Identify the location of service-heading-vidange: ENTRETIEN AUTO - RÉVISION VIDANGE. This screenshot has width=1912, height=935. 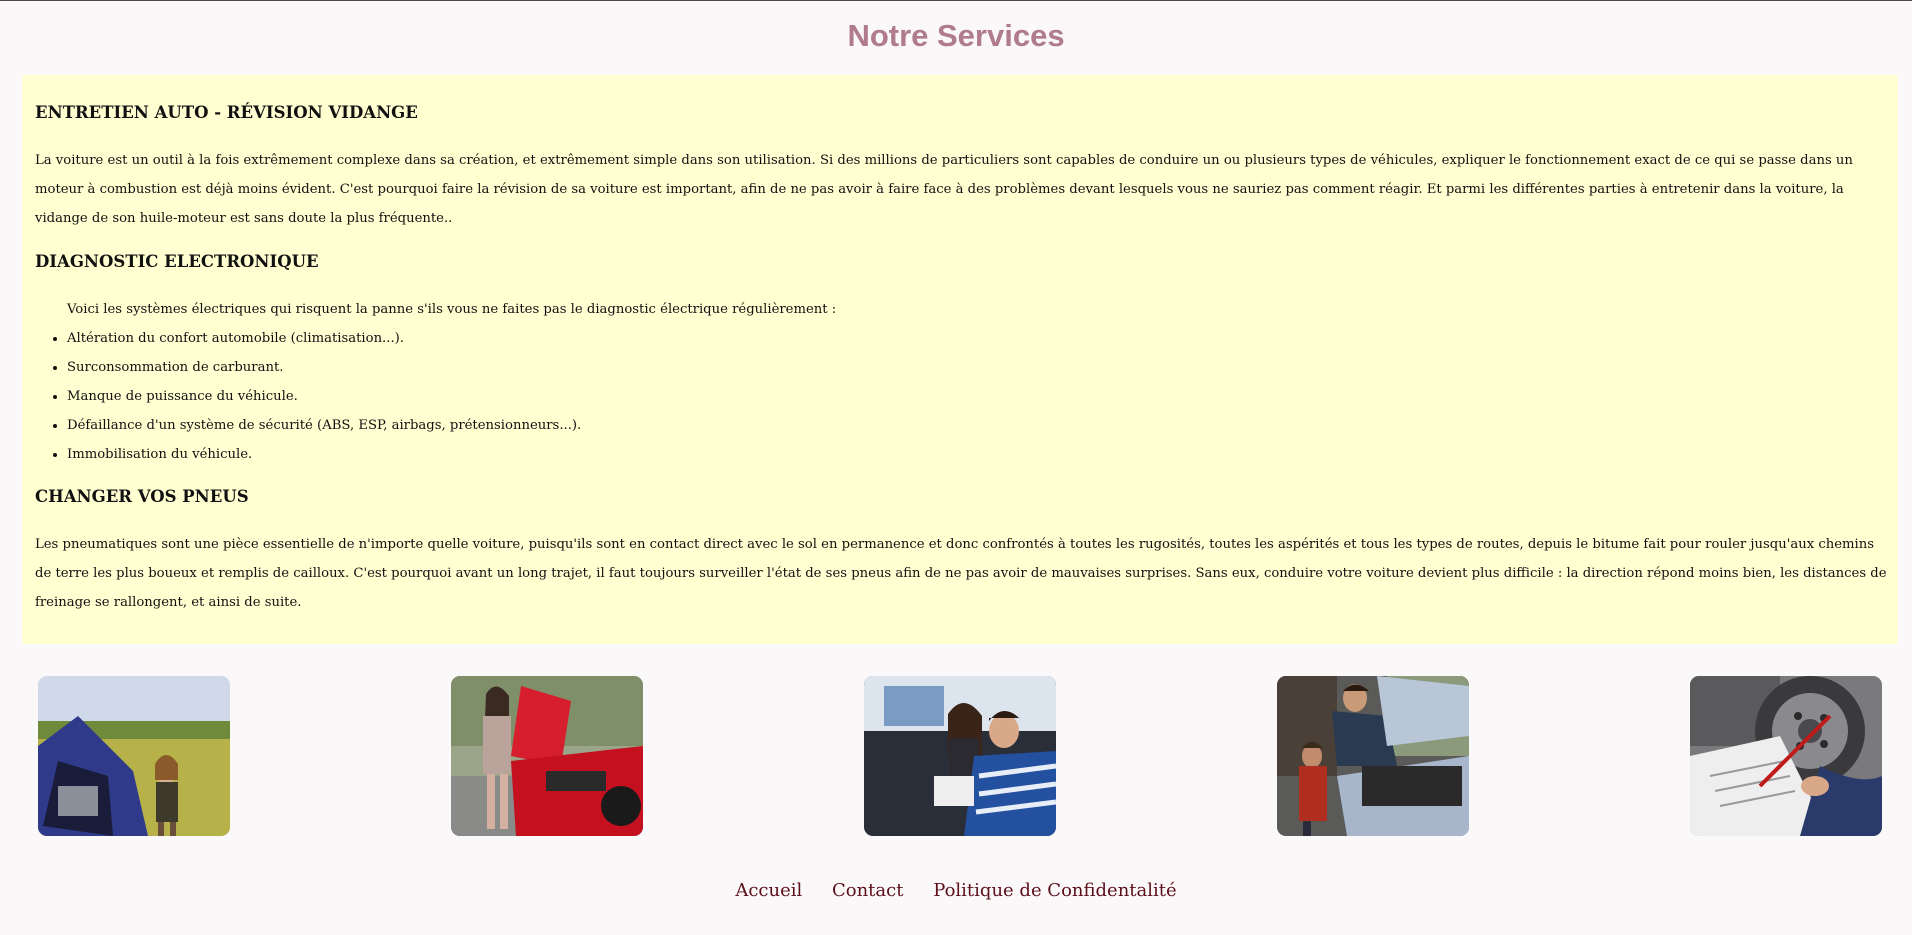
(226, 112).